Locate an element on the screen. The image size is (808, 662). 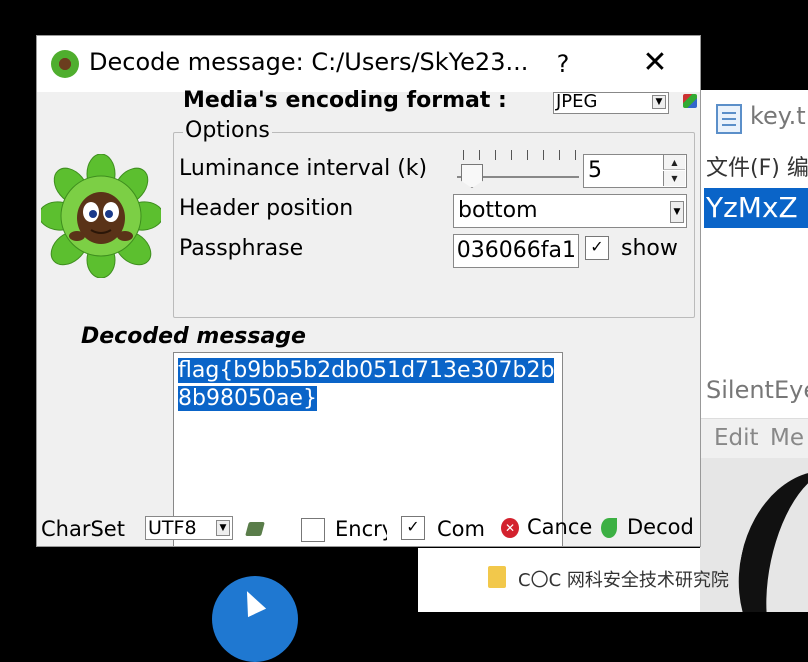
encoding-format-label: Media's encoding format : is located at coordinates (345, 100).